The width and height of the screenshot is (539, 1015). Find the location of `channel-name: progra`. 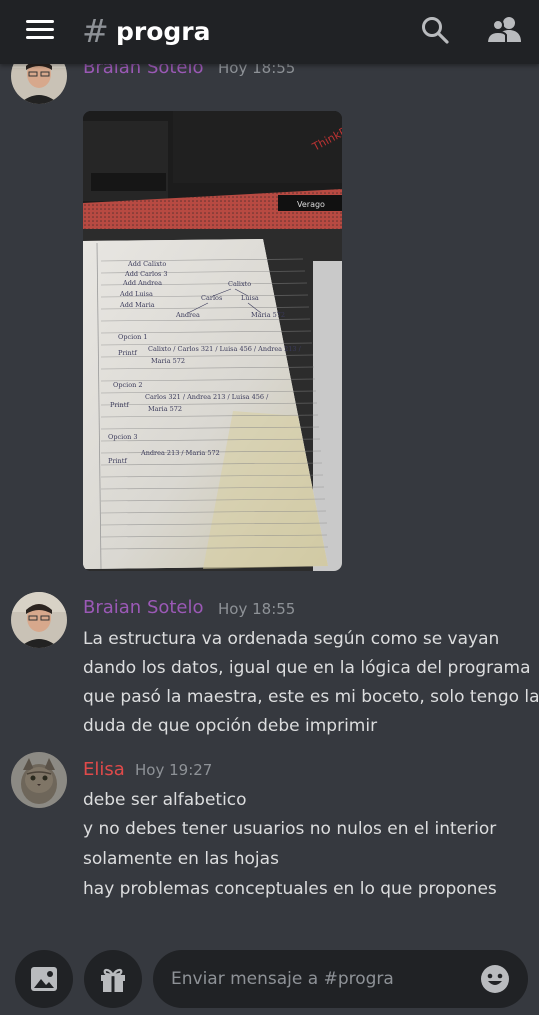

channel-name: progra is located at coordinates (163, 31).